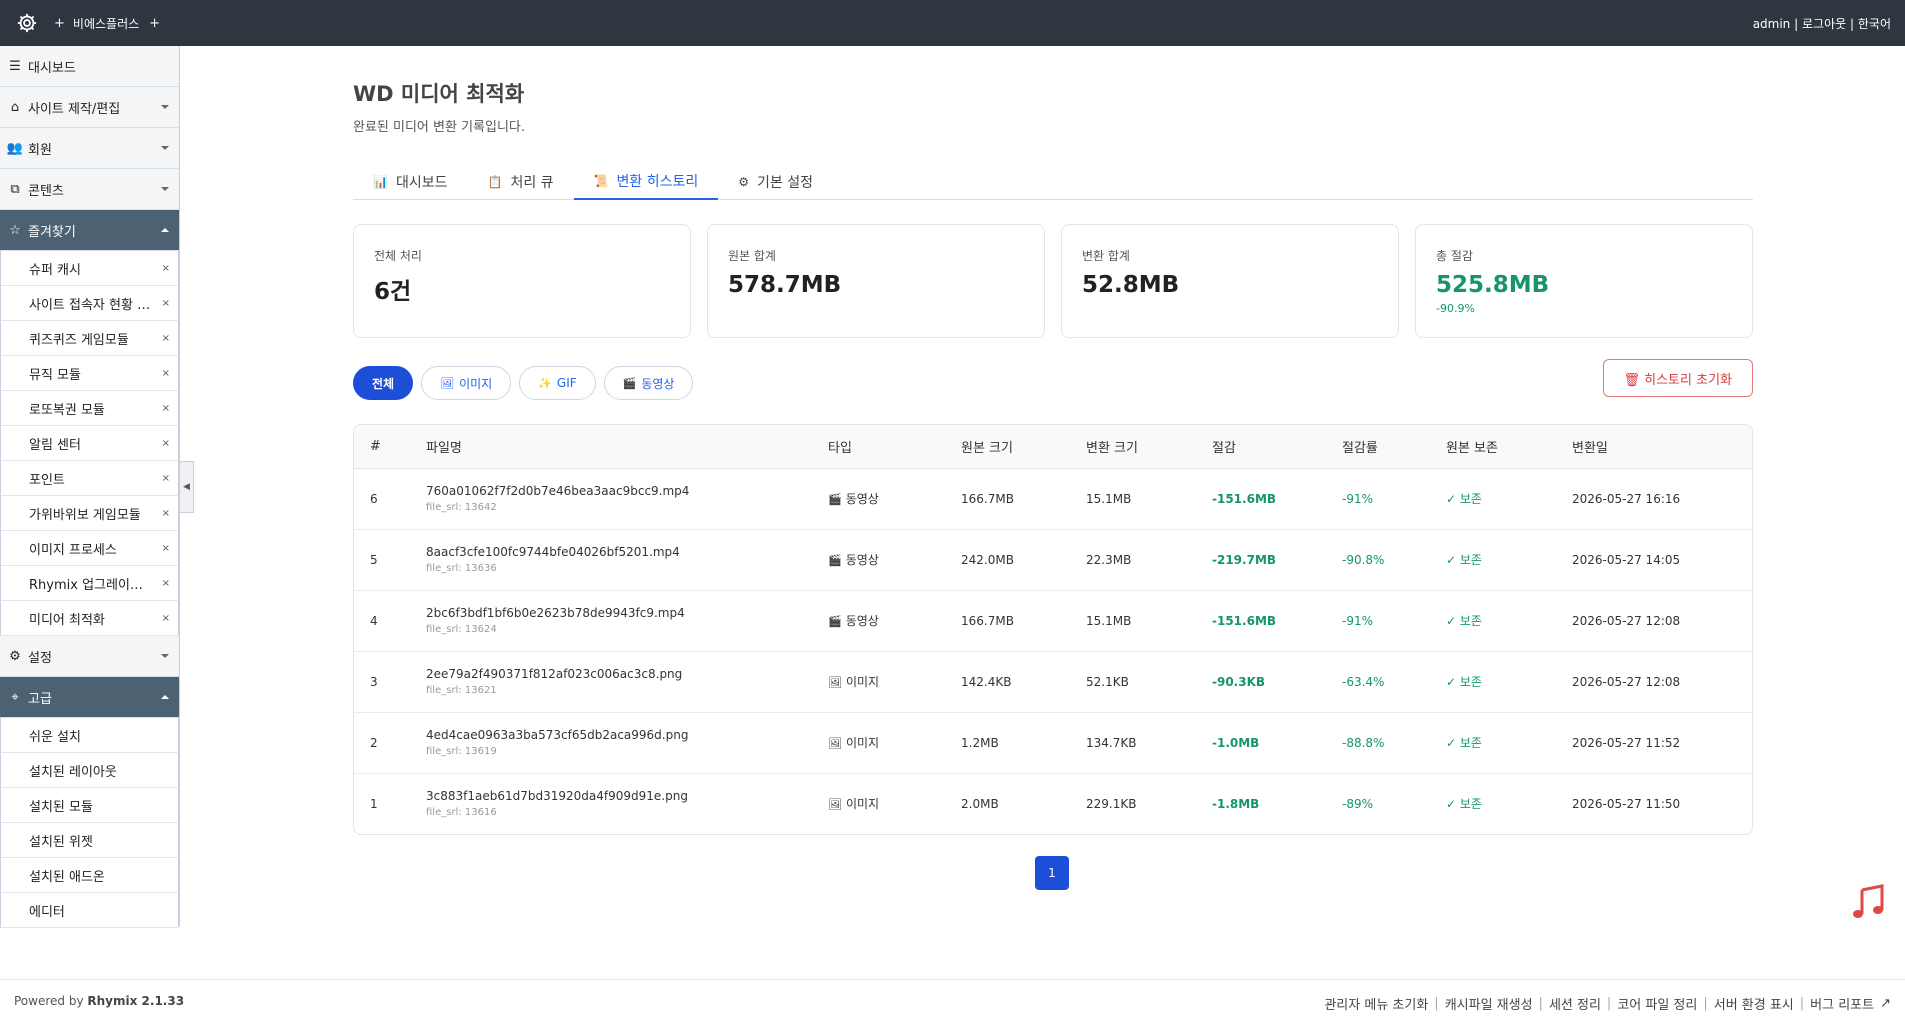  What do you see at coordinates (1842, 1003) in the screenshot?
I see `footer-link: 버그 리포트` at bounding box center [1842, 1003].